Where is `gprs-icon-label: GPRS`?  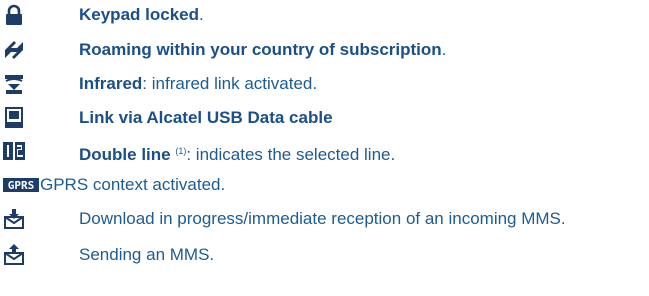 gprs-icon-label: GPRS is located at coordinates (21, 185).